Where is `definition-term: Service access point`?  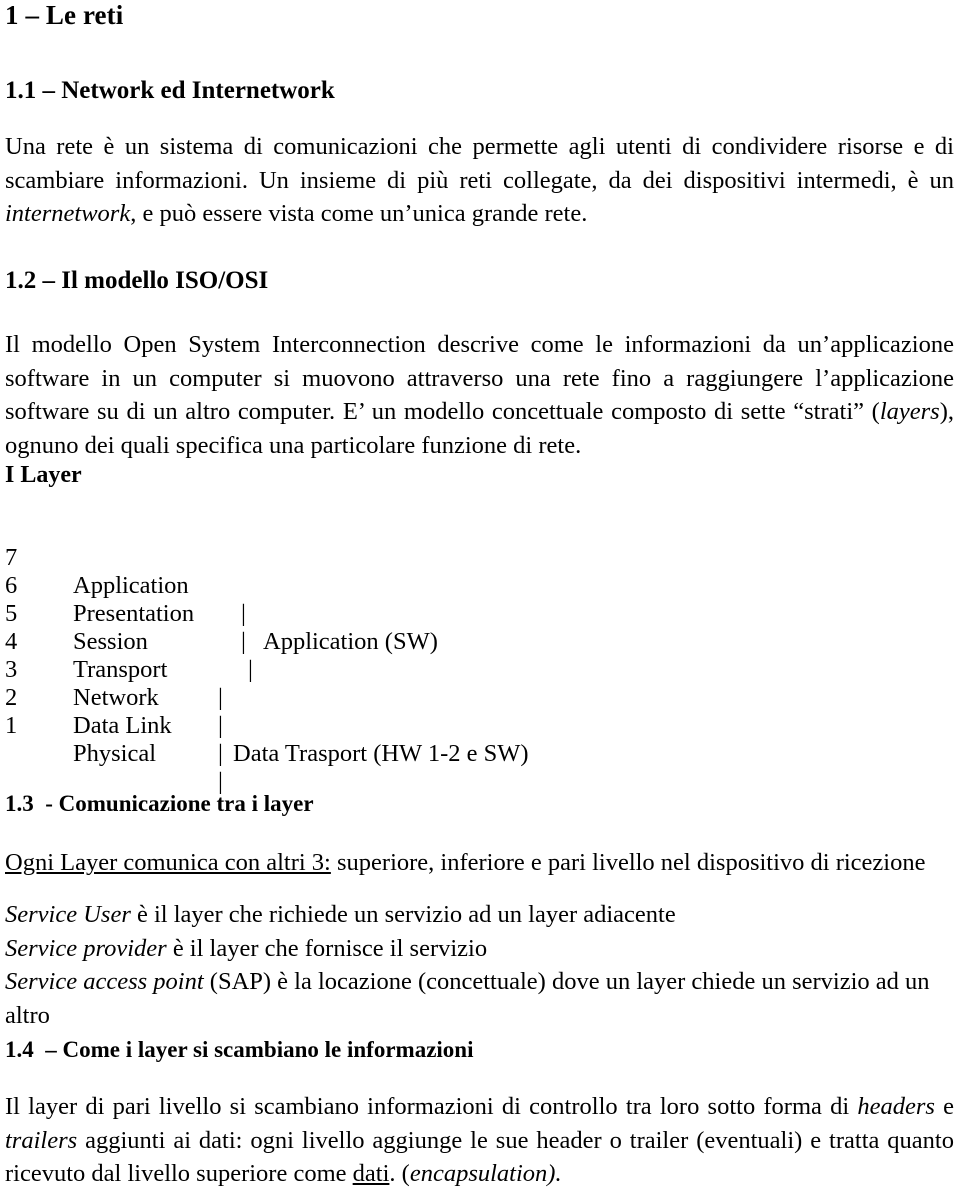 definition-term: Service access point is located at coordinates (104, 981).